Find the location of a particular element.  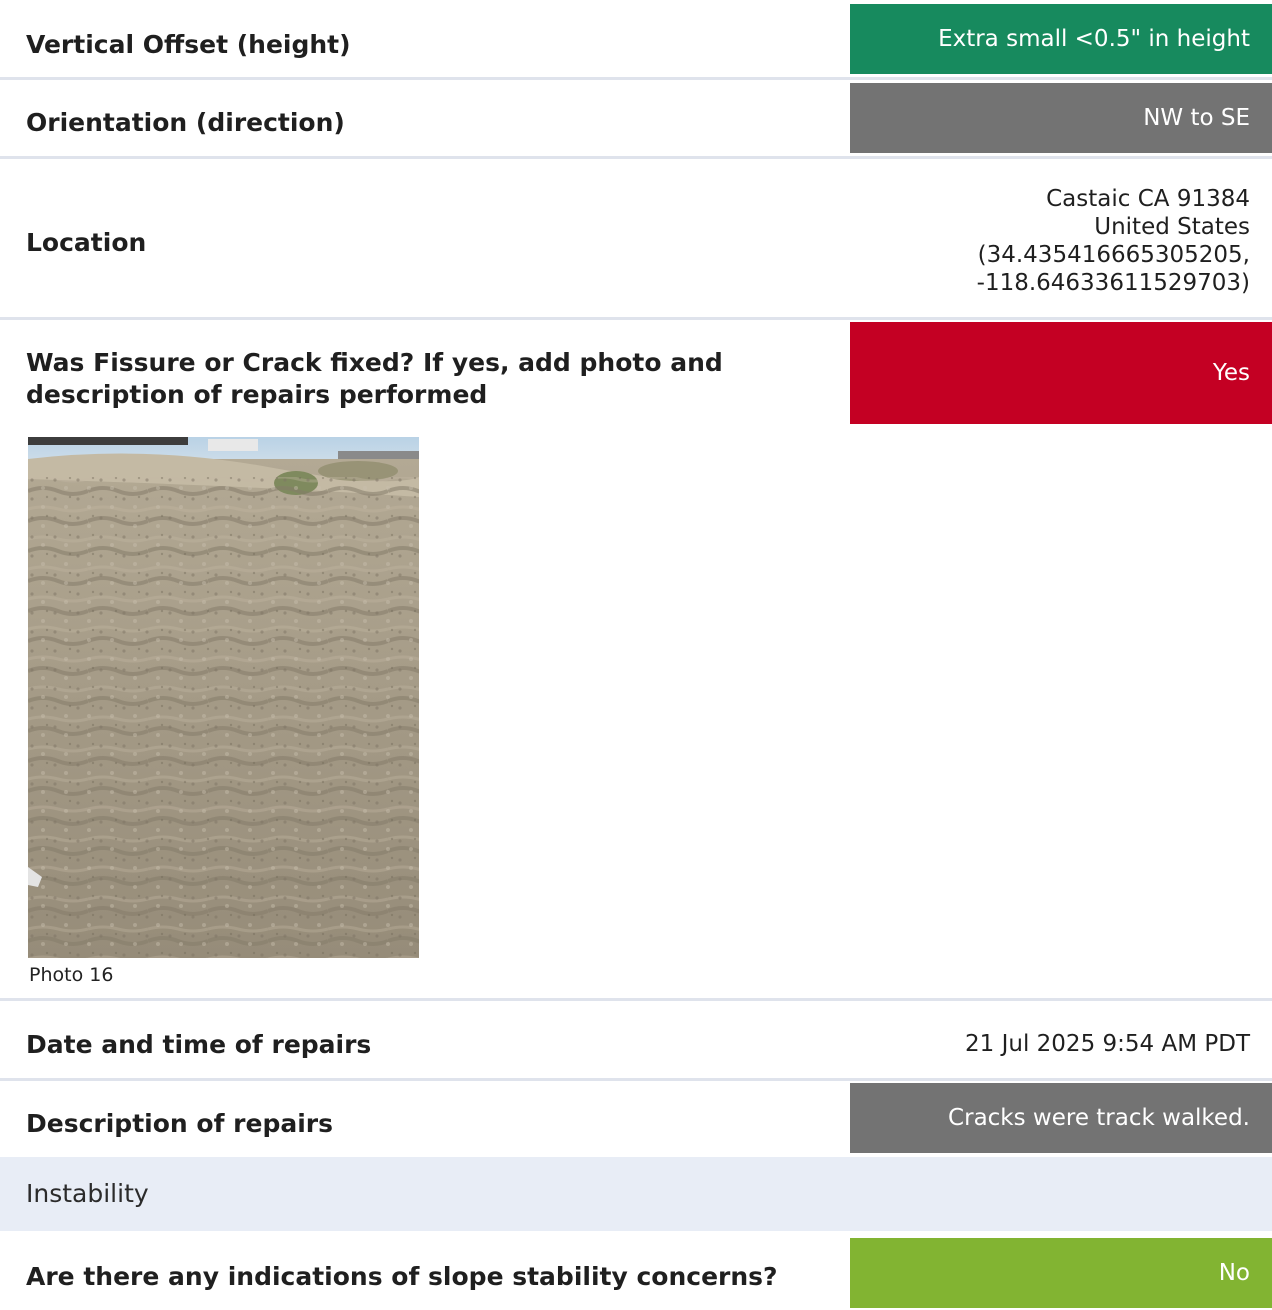

address-line: United States is located at coordinates (1172, 227).